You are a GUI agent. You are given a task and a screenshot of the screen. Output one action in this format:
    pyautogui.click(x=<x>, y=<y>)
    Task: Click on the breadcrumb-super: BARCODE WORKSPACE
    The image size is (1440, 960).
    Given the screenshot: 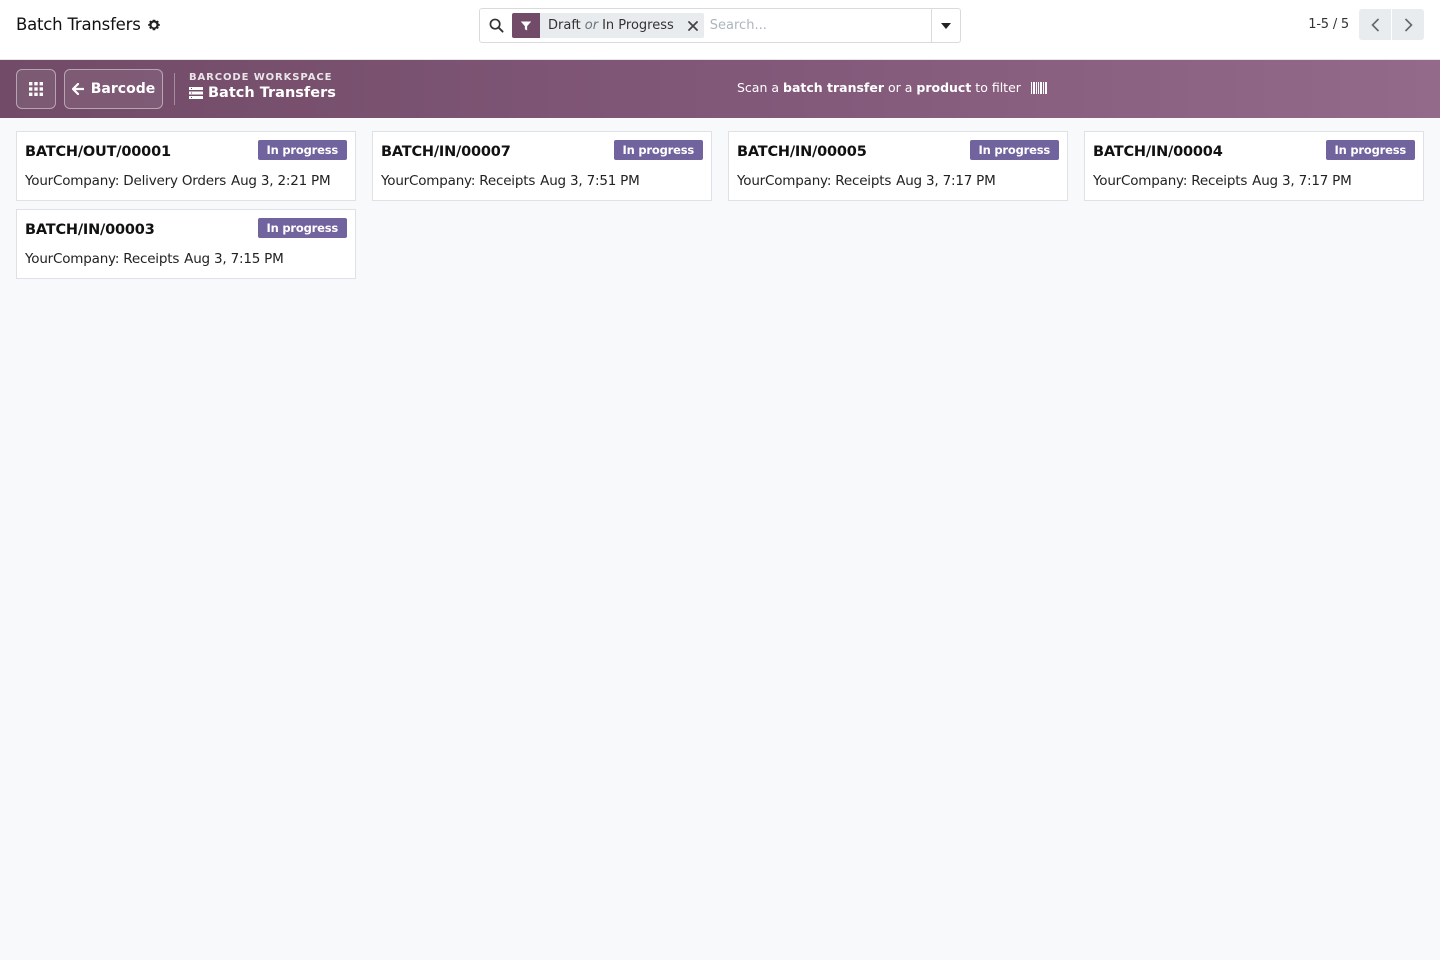 What is the action you would take?
    pyautogui.click(x=261, y=77)
    